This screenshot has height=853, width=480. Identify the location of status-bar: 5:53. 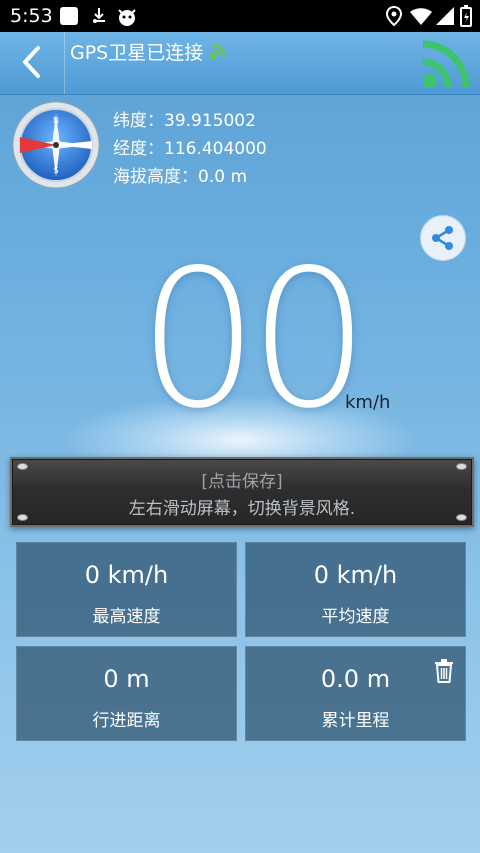
(240, 16).